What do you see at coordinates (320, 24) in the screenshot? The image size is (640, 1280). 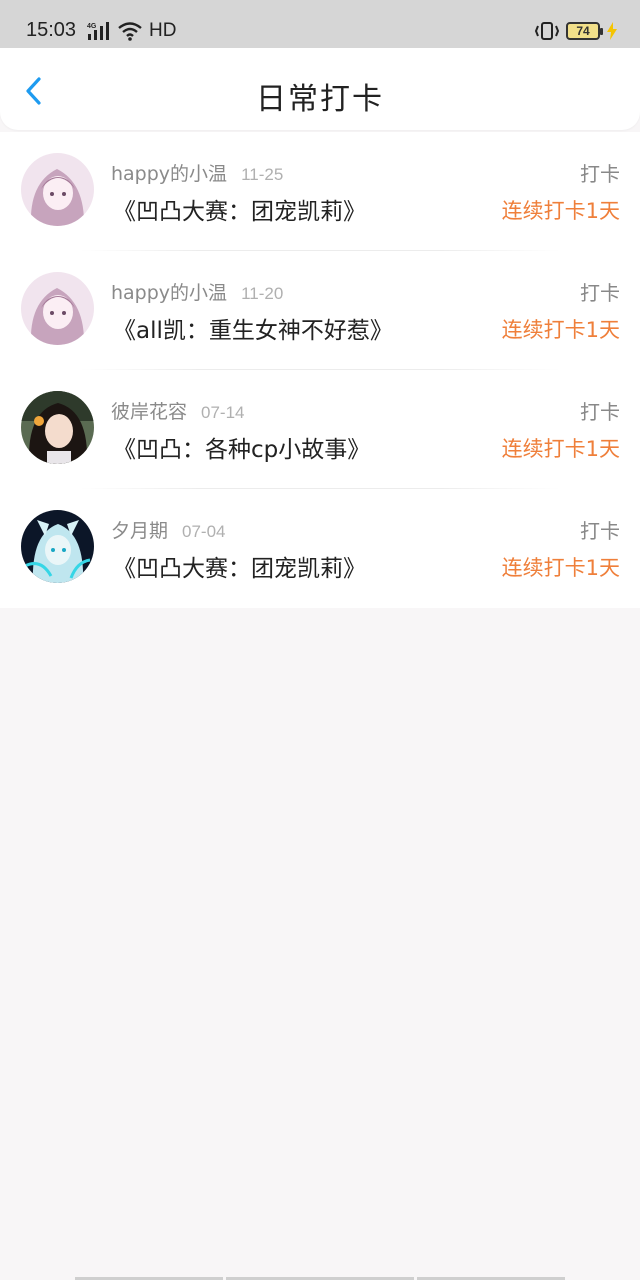 I see `status-bar: 15:03 4G HD 74` at bounding box center [320, 24].